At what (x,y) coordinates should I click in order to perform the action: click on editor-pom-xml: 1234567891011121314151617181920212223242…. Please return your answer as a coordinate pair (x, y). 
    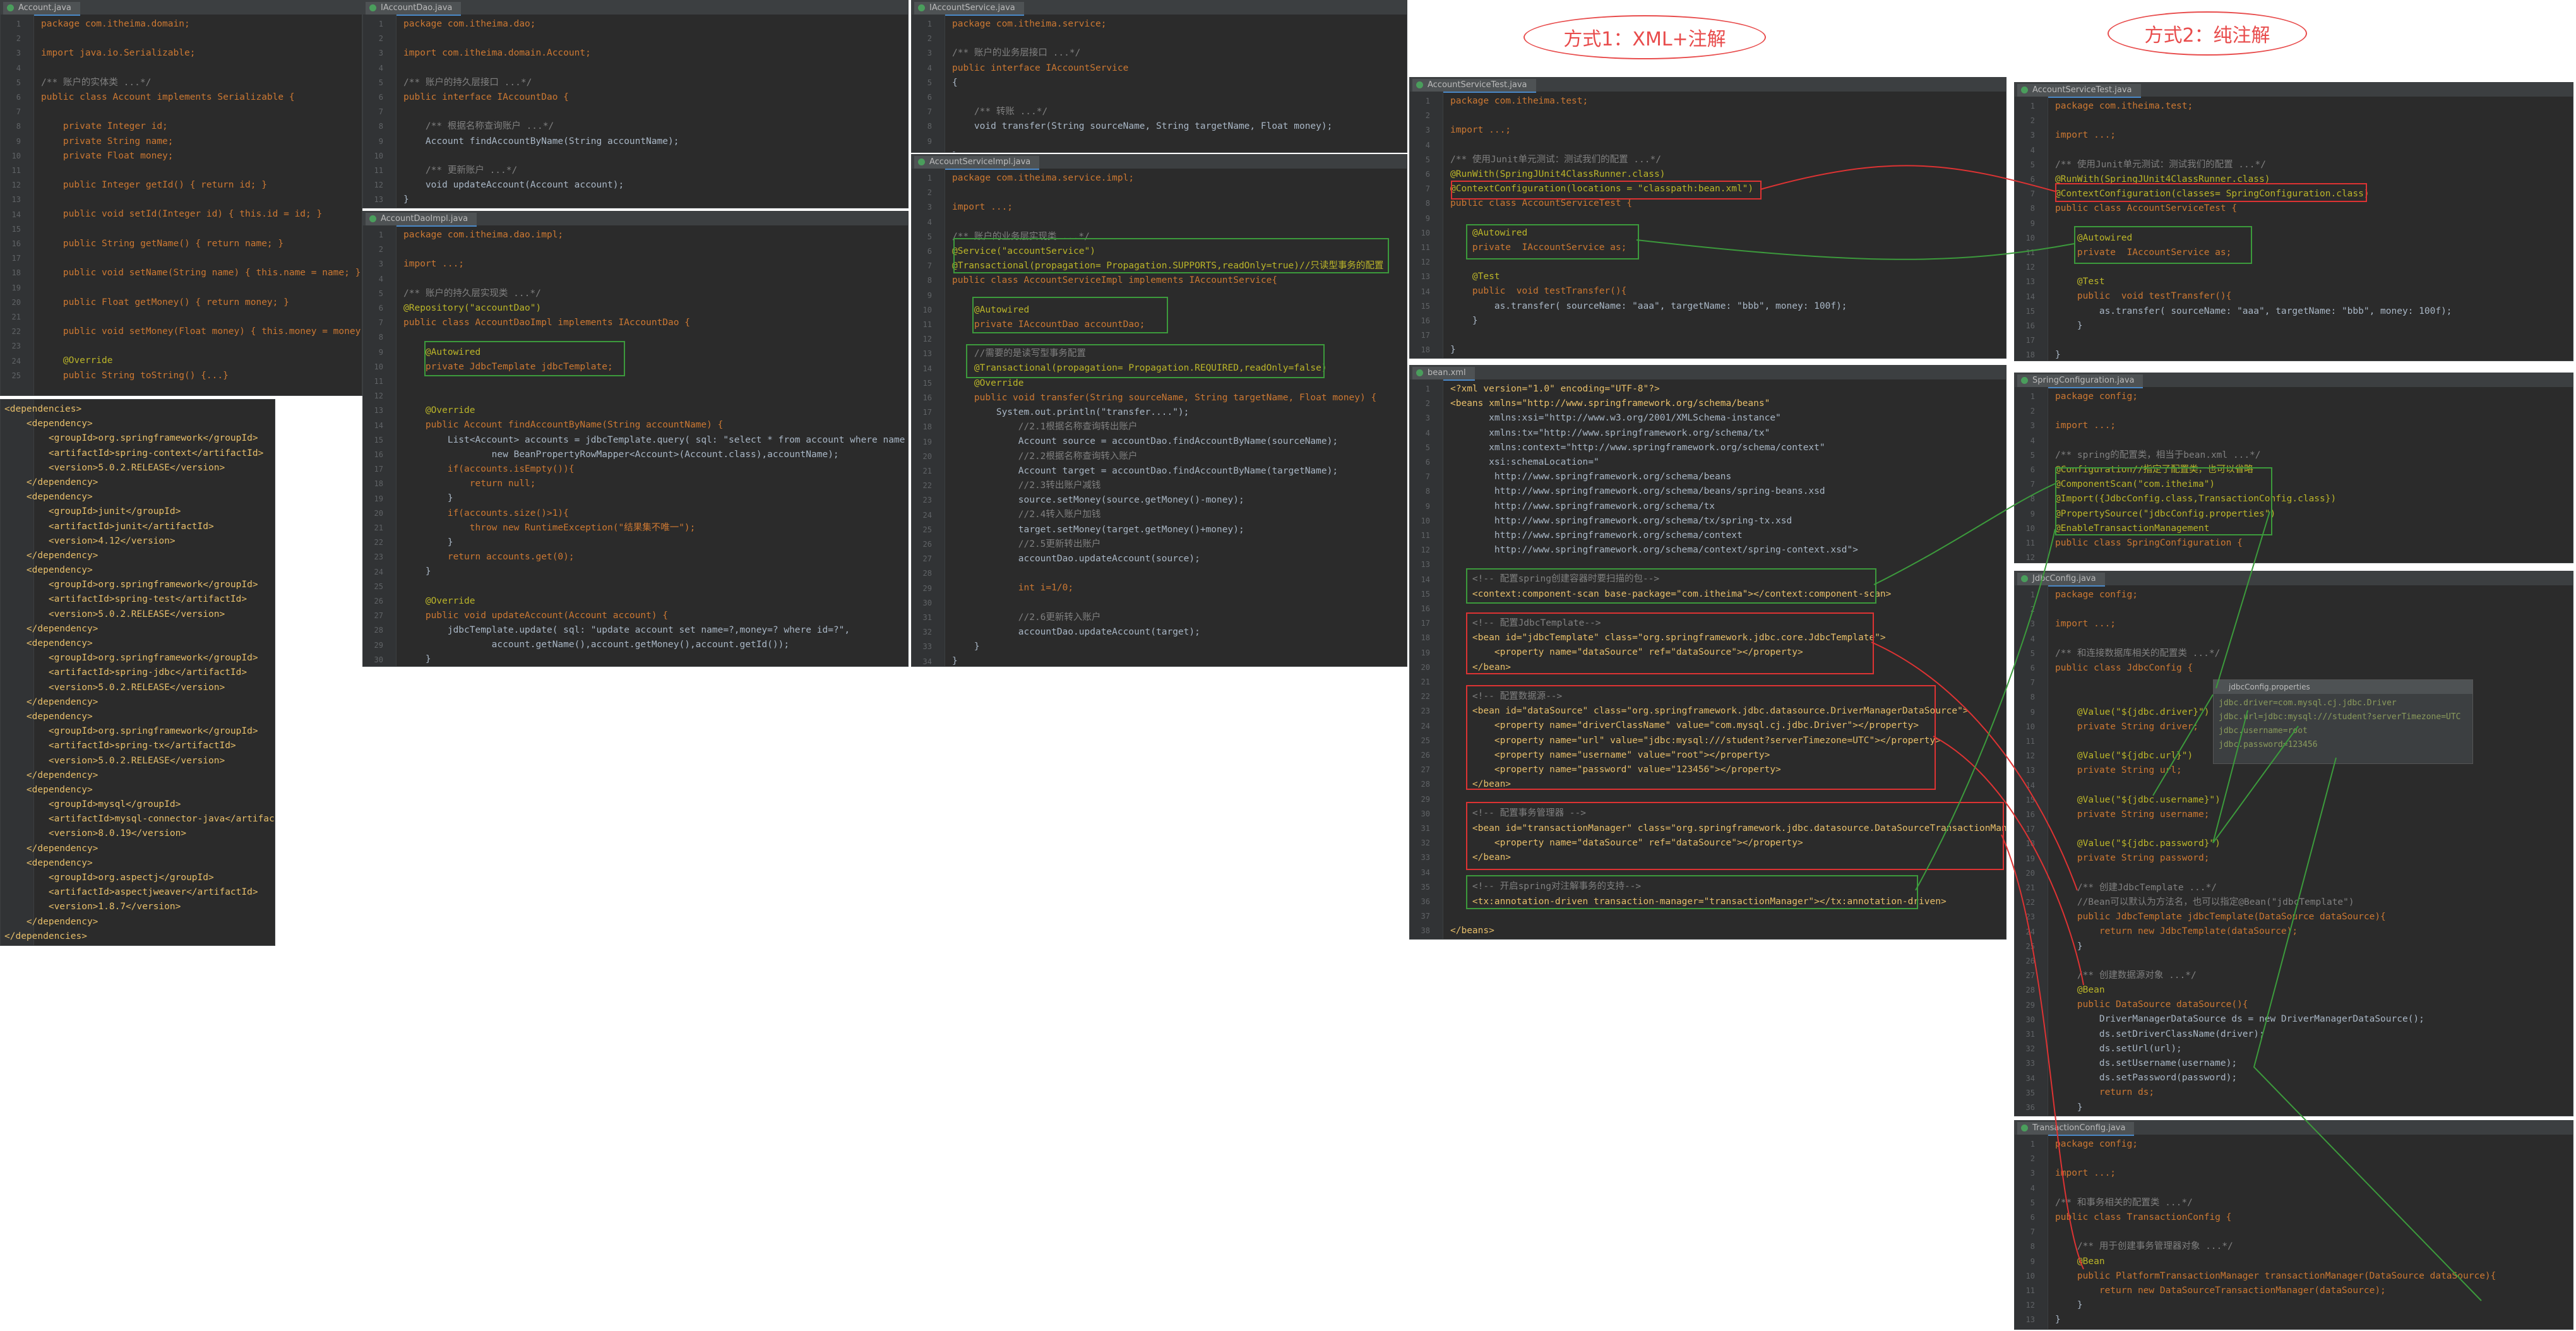
    Looking at the image, I should click on (137, 672).